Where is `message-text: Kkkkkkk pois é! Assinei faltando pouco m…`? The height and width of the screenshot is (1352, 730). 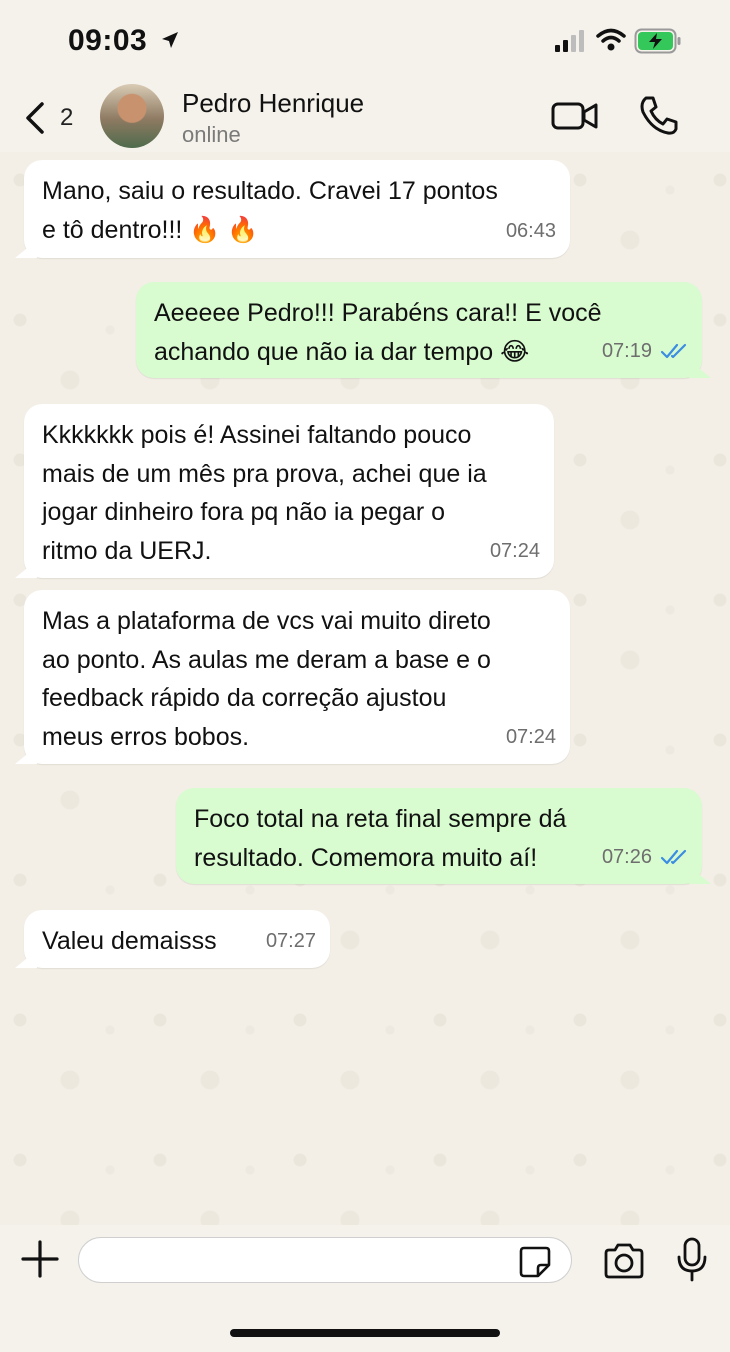
message-text: Kkkkkkk pois é! Assinei faltando pouco m… is located at coordinates (264, 493).